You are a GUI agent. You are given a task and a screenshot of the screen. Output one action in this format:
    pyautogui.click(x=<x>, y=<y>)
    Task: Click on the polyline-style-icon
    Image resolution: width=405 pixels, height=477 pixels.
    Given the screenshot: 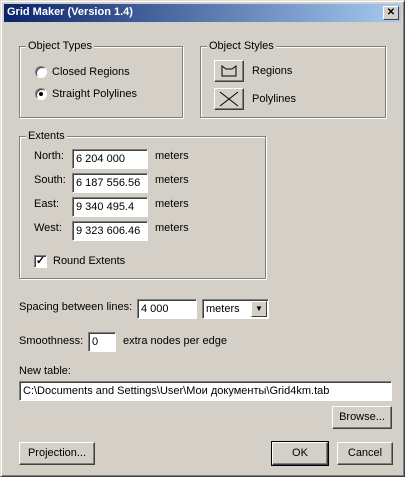 What is the action you would take?
    pyautogui.click(x=229, y=99)
    